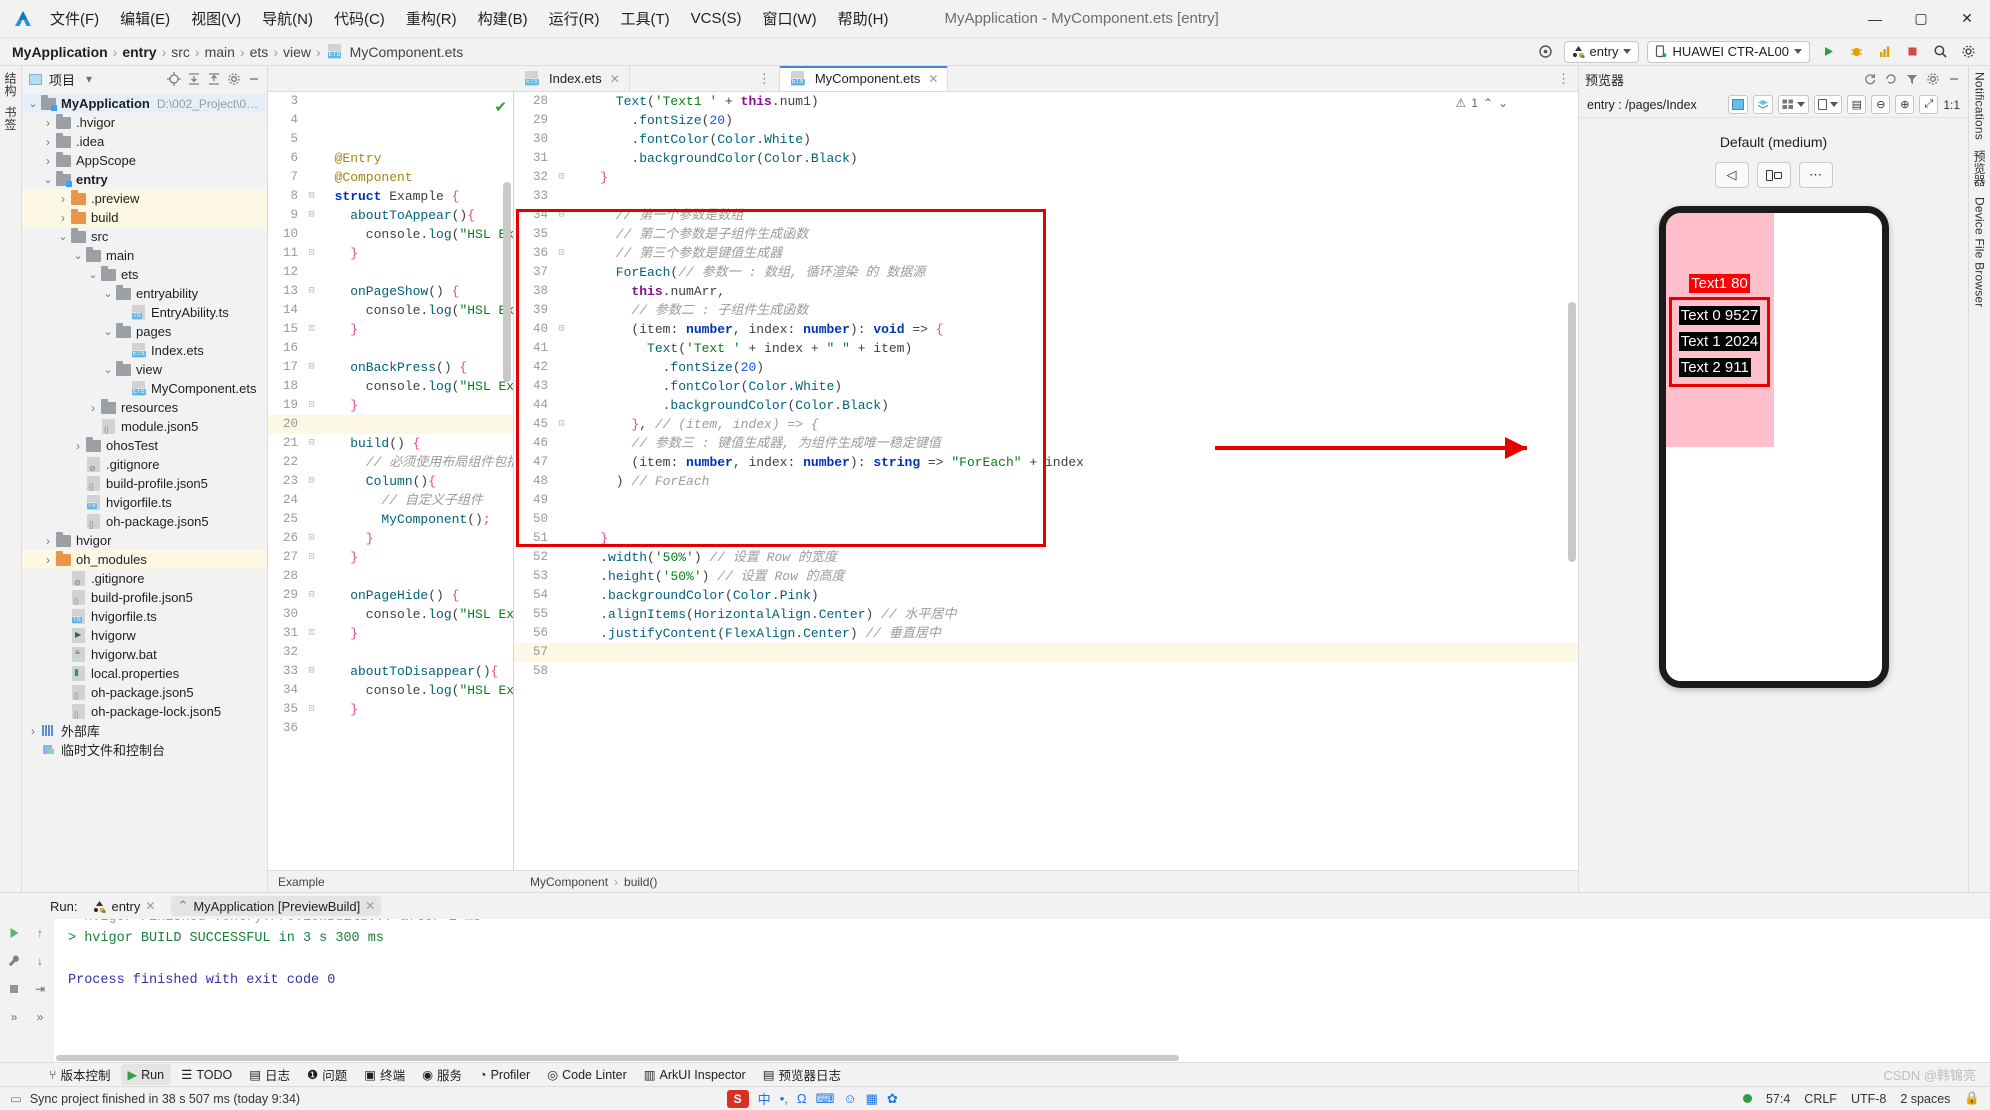 The height and width of the screenshot is (1110, 1990). I want to click on ime-emoji-icon: ☺, so click(849, 1098).